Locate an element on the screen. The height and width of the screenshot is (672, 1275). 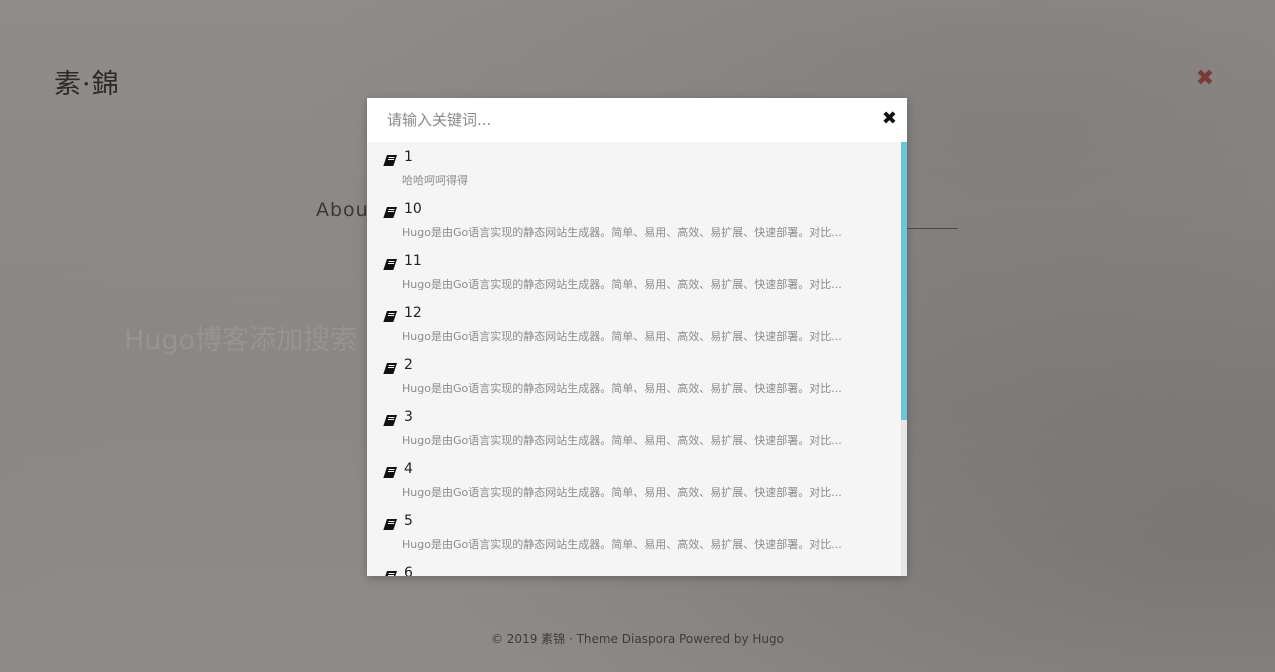
result-title: 3 is located at coordinates (408, 417).